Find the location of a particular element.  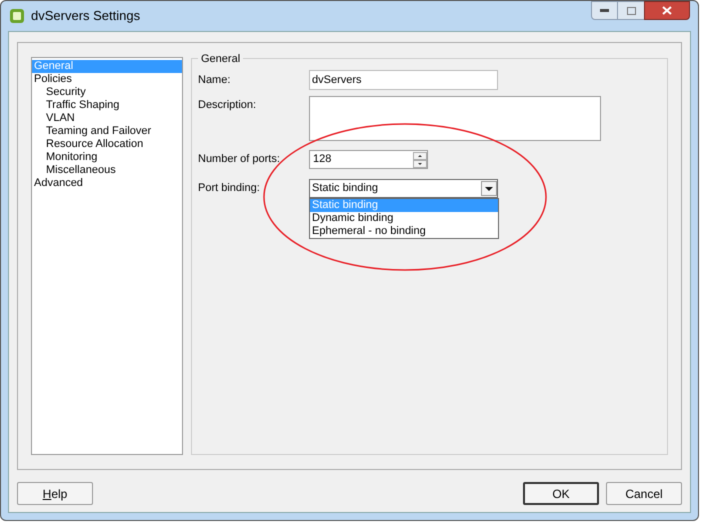

maximize-icon is located at coordinates (631, 10).